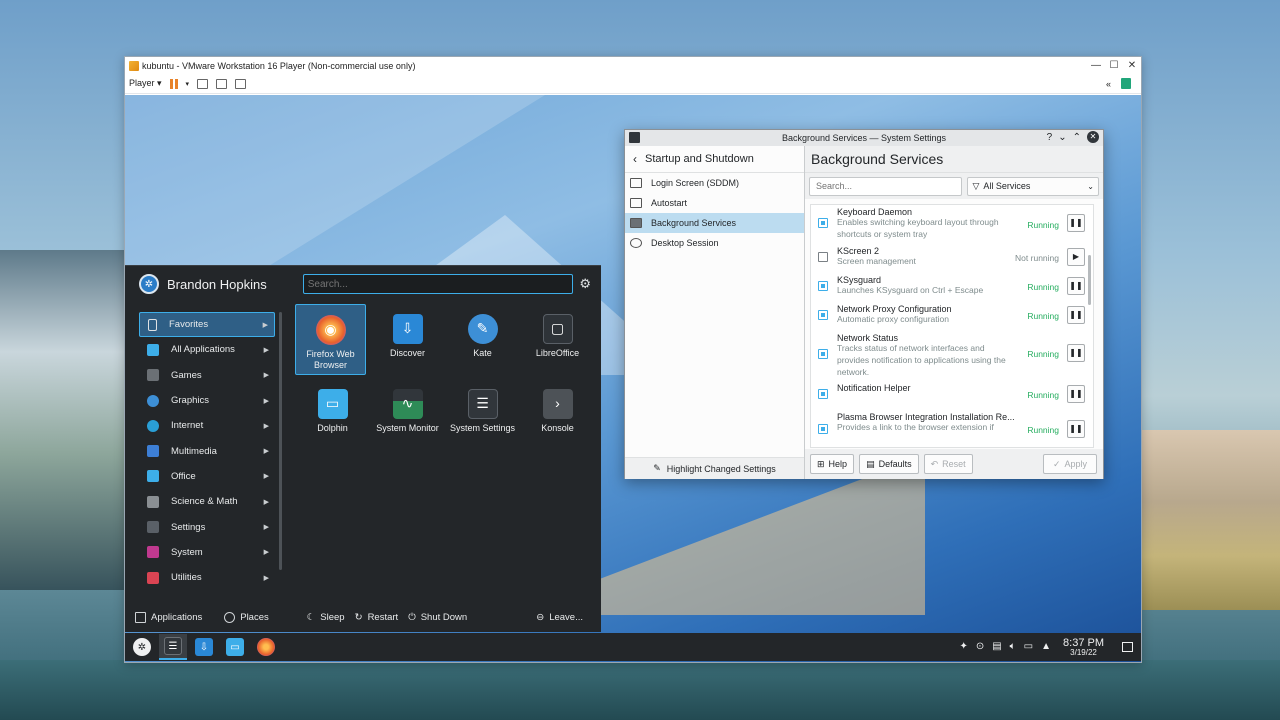 The height and width of the screenshot is (720, 1280). Describe the element at coordinates (694, 223) in the screenshot. I see `sidebar-item-label: Background Services` at that location.